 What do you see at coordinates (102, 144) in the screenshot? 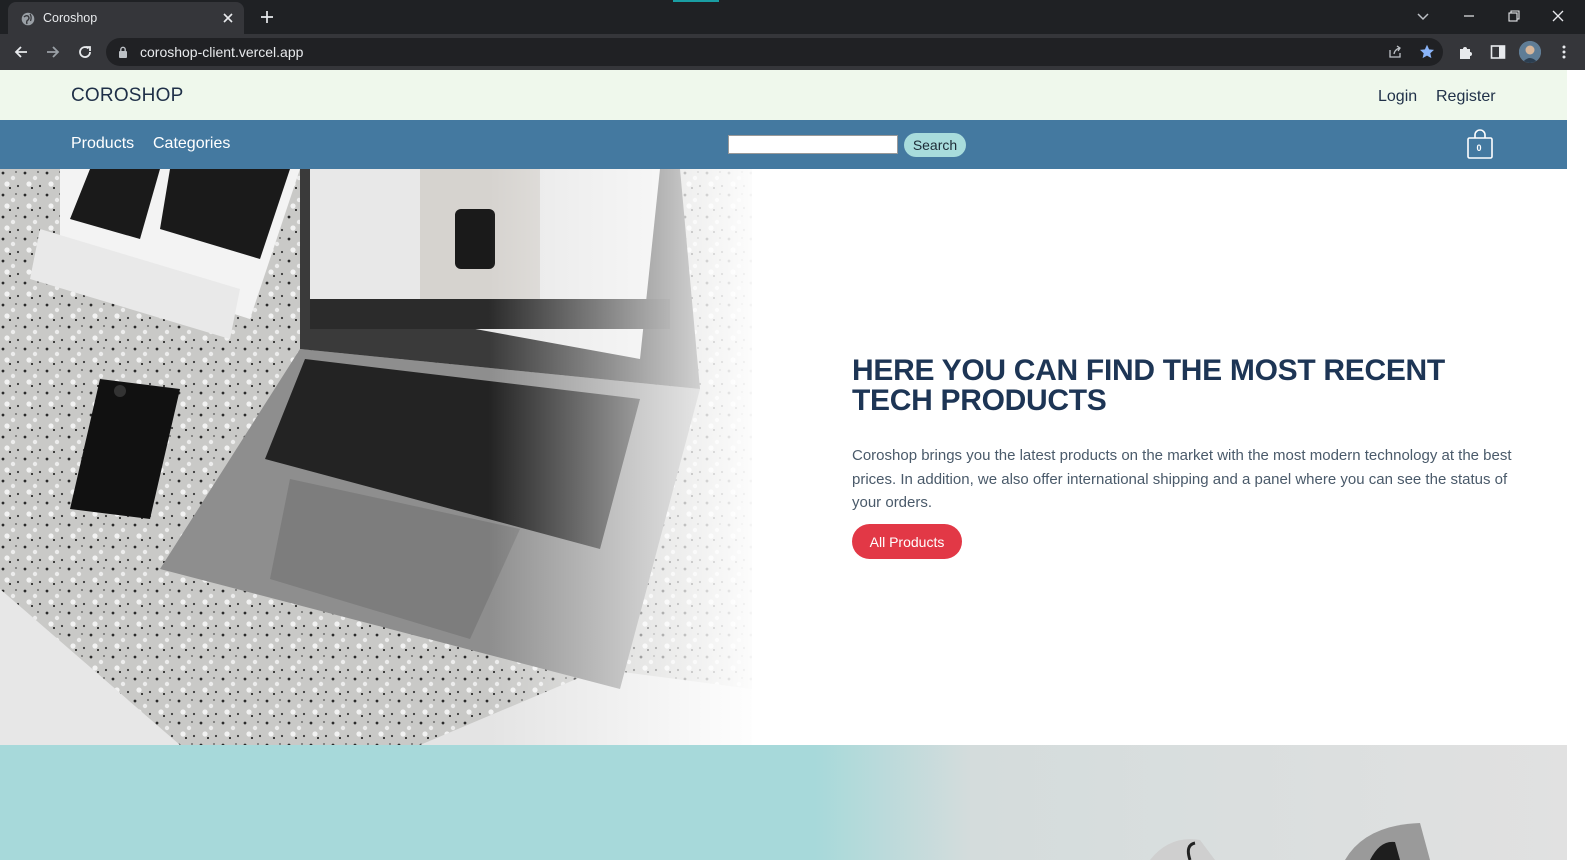
I see `nav-products: Products` at bounding box center [102, 144].